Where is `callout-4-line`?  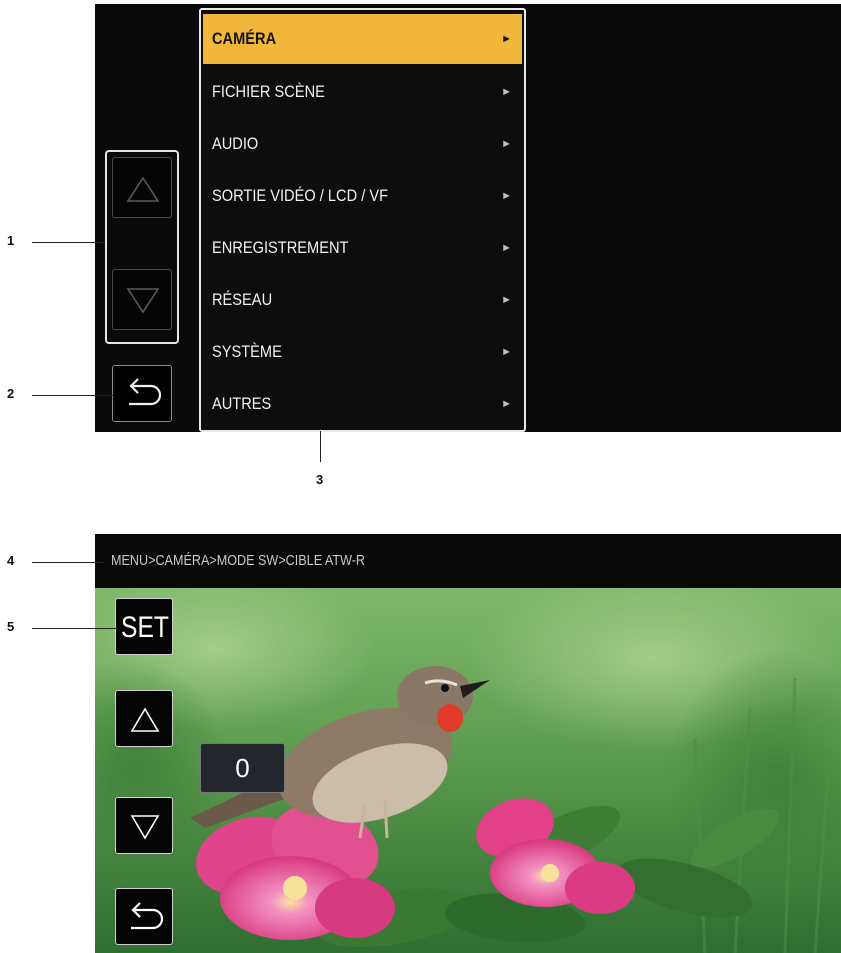 callout-4-line is located at coordinates (68, 562).